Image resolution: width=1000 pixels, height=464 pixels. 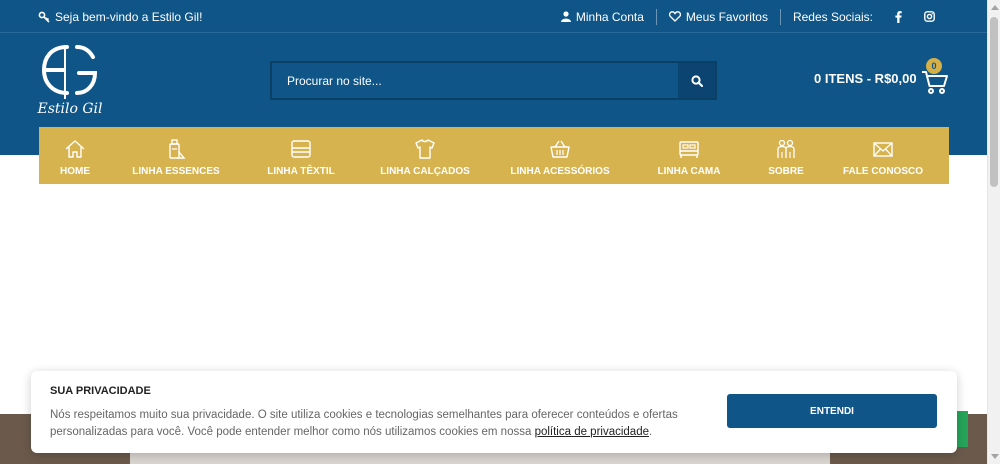 What do you see at coordinates (995, 7) in the screenshot?
I see `scroll-up-arrow` at bounding box center [995, 7].